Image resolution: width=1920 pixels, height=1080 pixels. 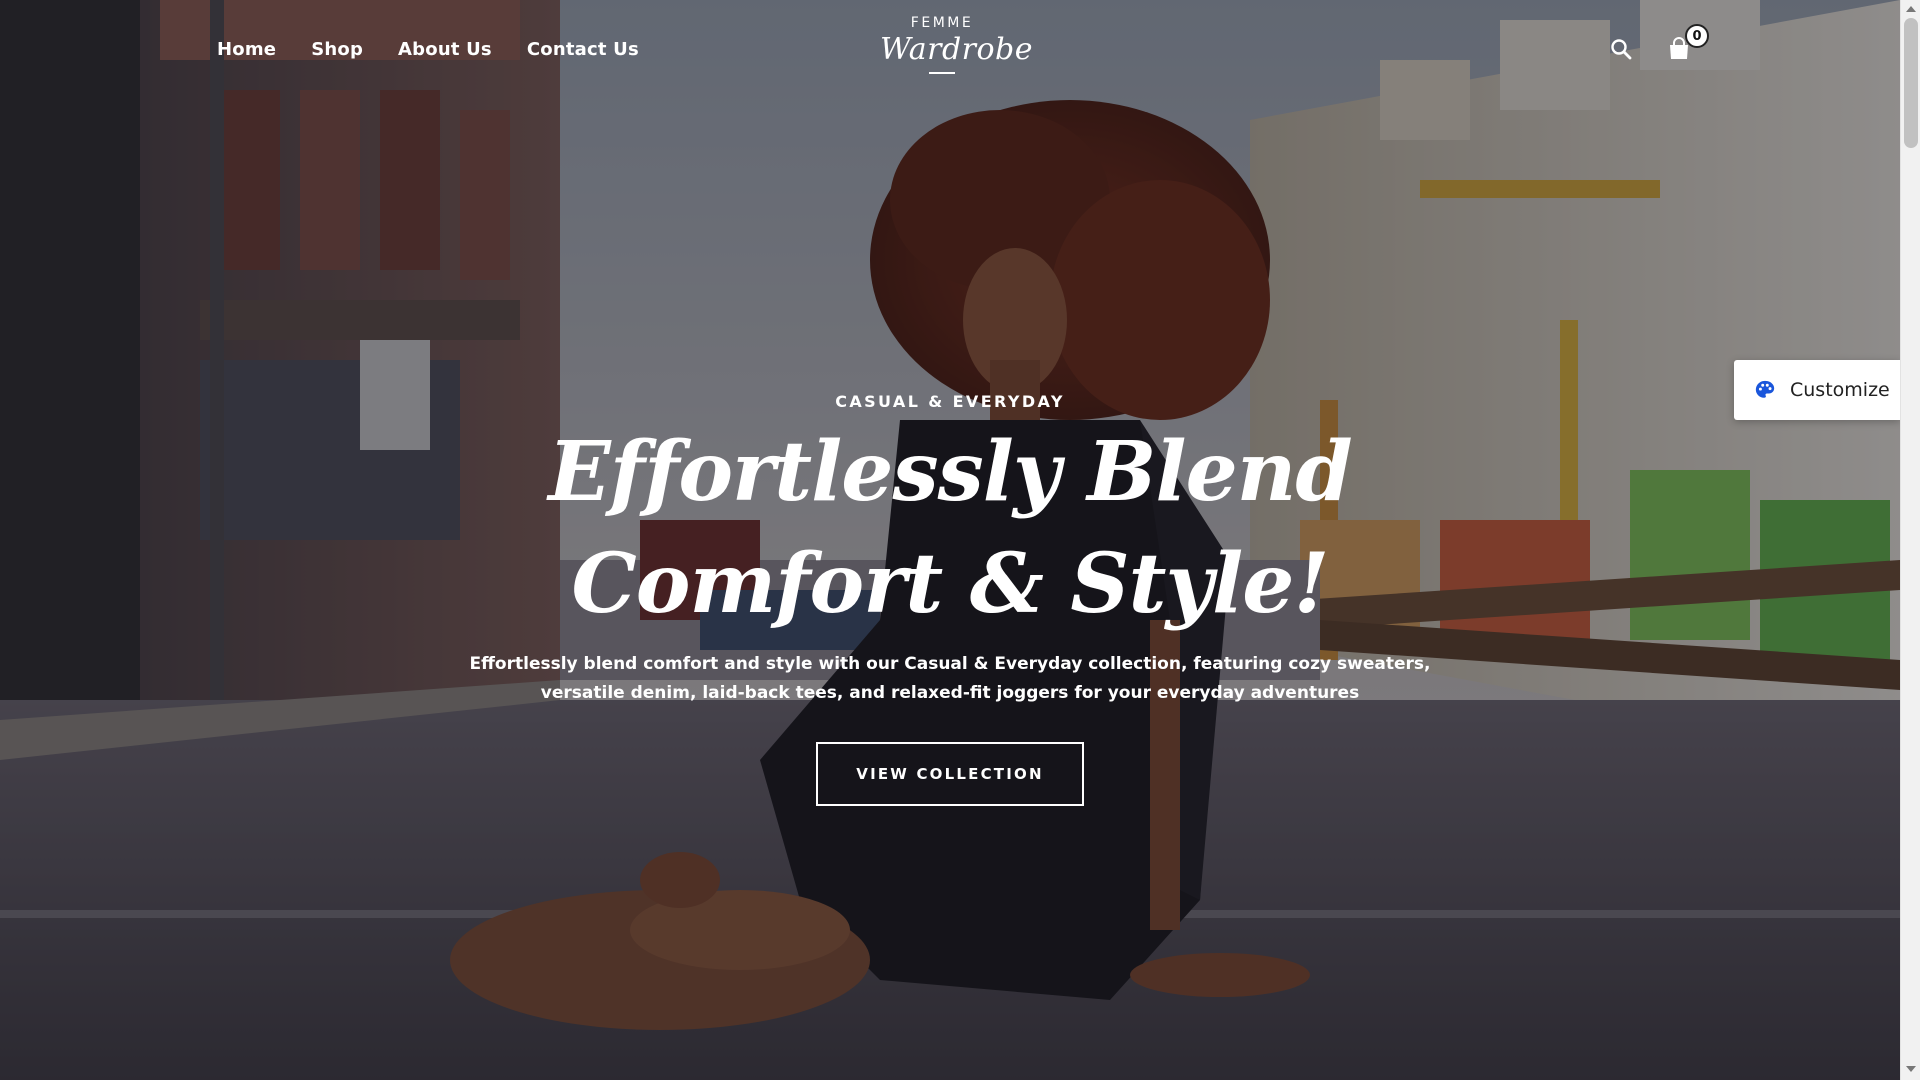 I want to click on nav-item-shop: Shop, so click(x=337, y=50).